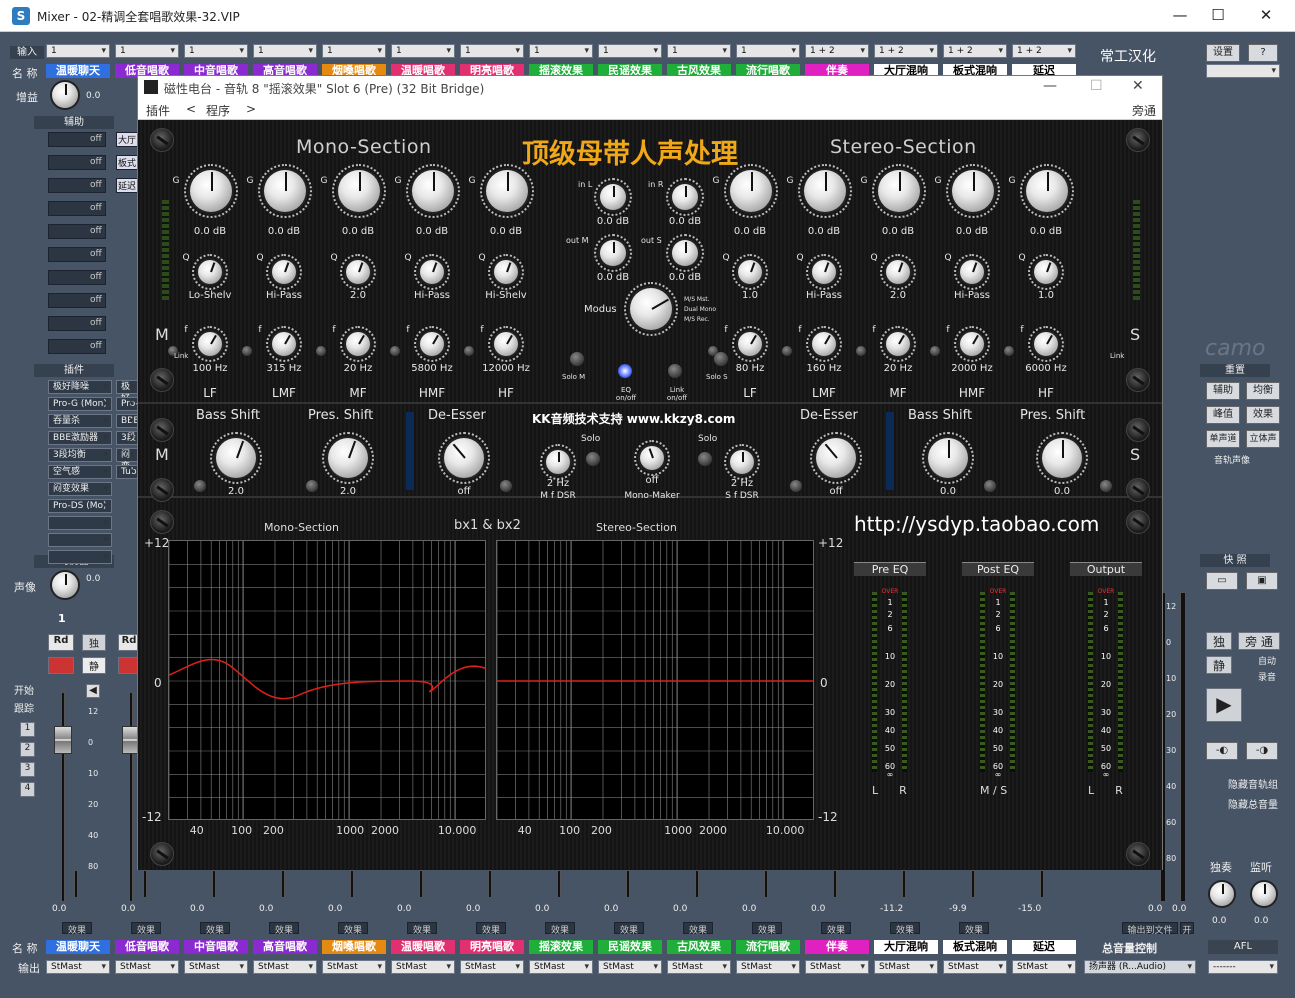 Image resolution: width=1295 pixels, height=998 pixels. Describe the element at coordinates (218, 110) in the screenshot. I see `program-menu: 程序` at that location.